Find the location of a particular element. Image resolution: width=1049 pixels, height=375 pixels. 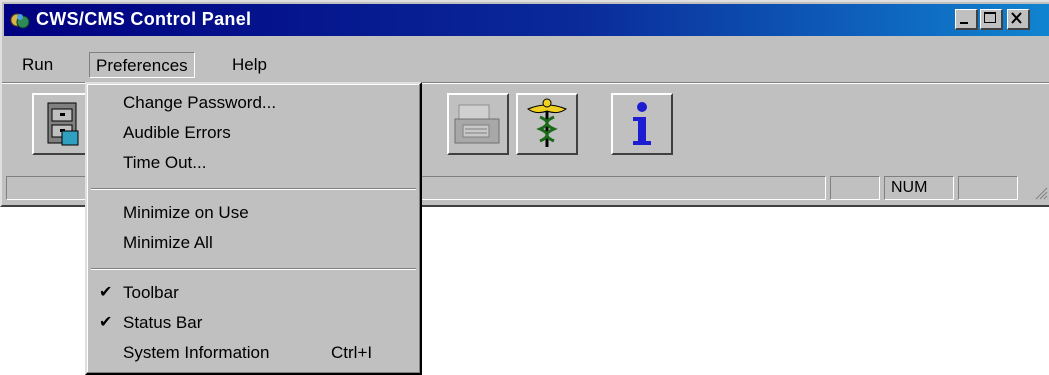

menu-item-system-information: System Information Ctrl+I is located at coordinates (253, 353).